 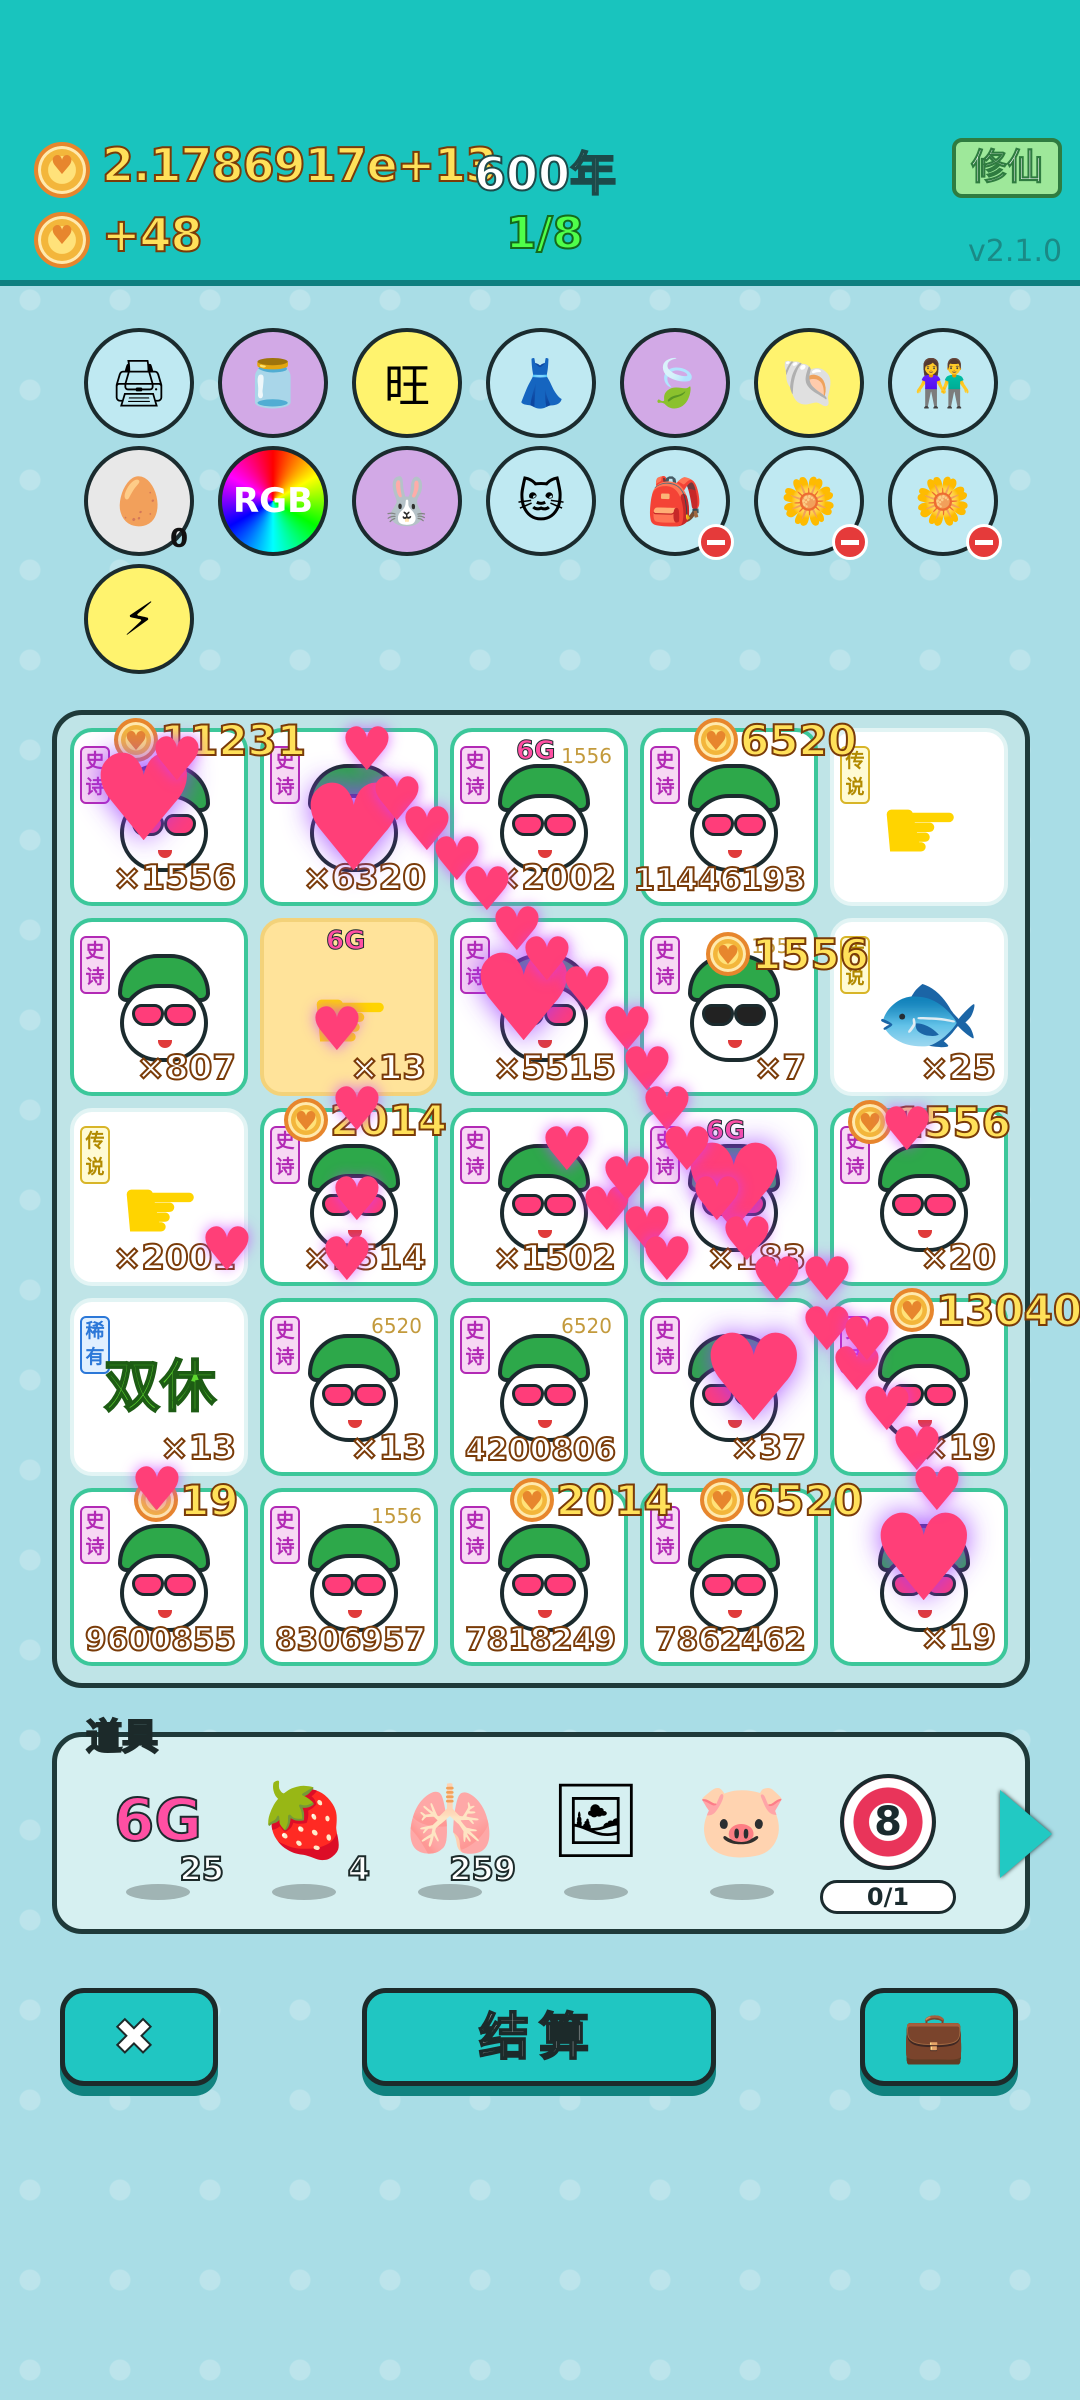 I want to click on upgrade-glyph: 🍃, so click(x=675, y=382).